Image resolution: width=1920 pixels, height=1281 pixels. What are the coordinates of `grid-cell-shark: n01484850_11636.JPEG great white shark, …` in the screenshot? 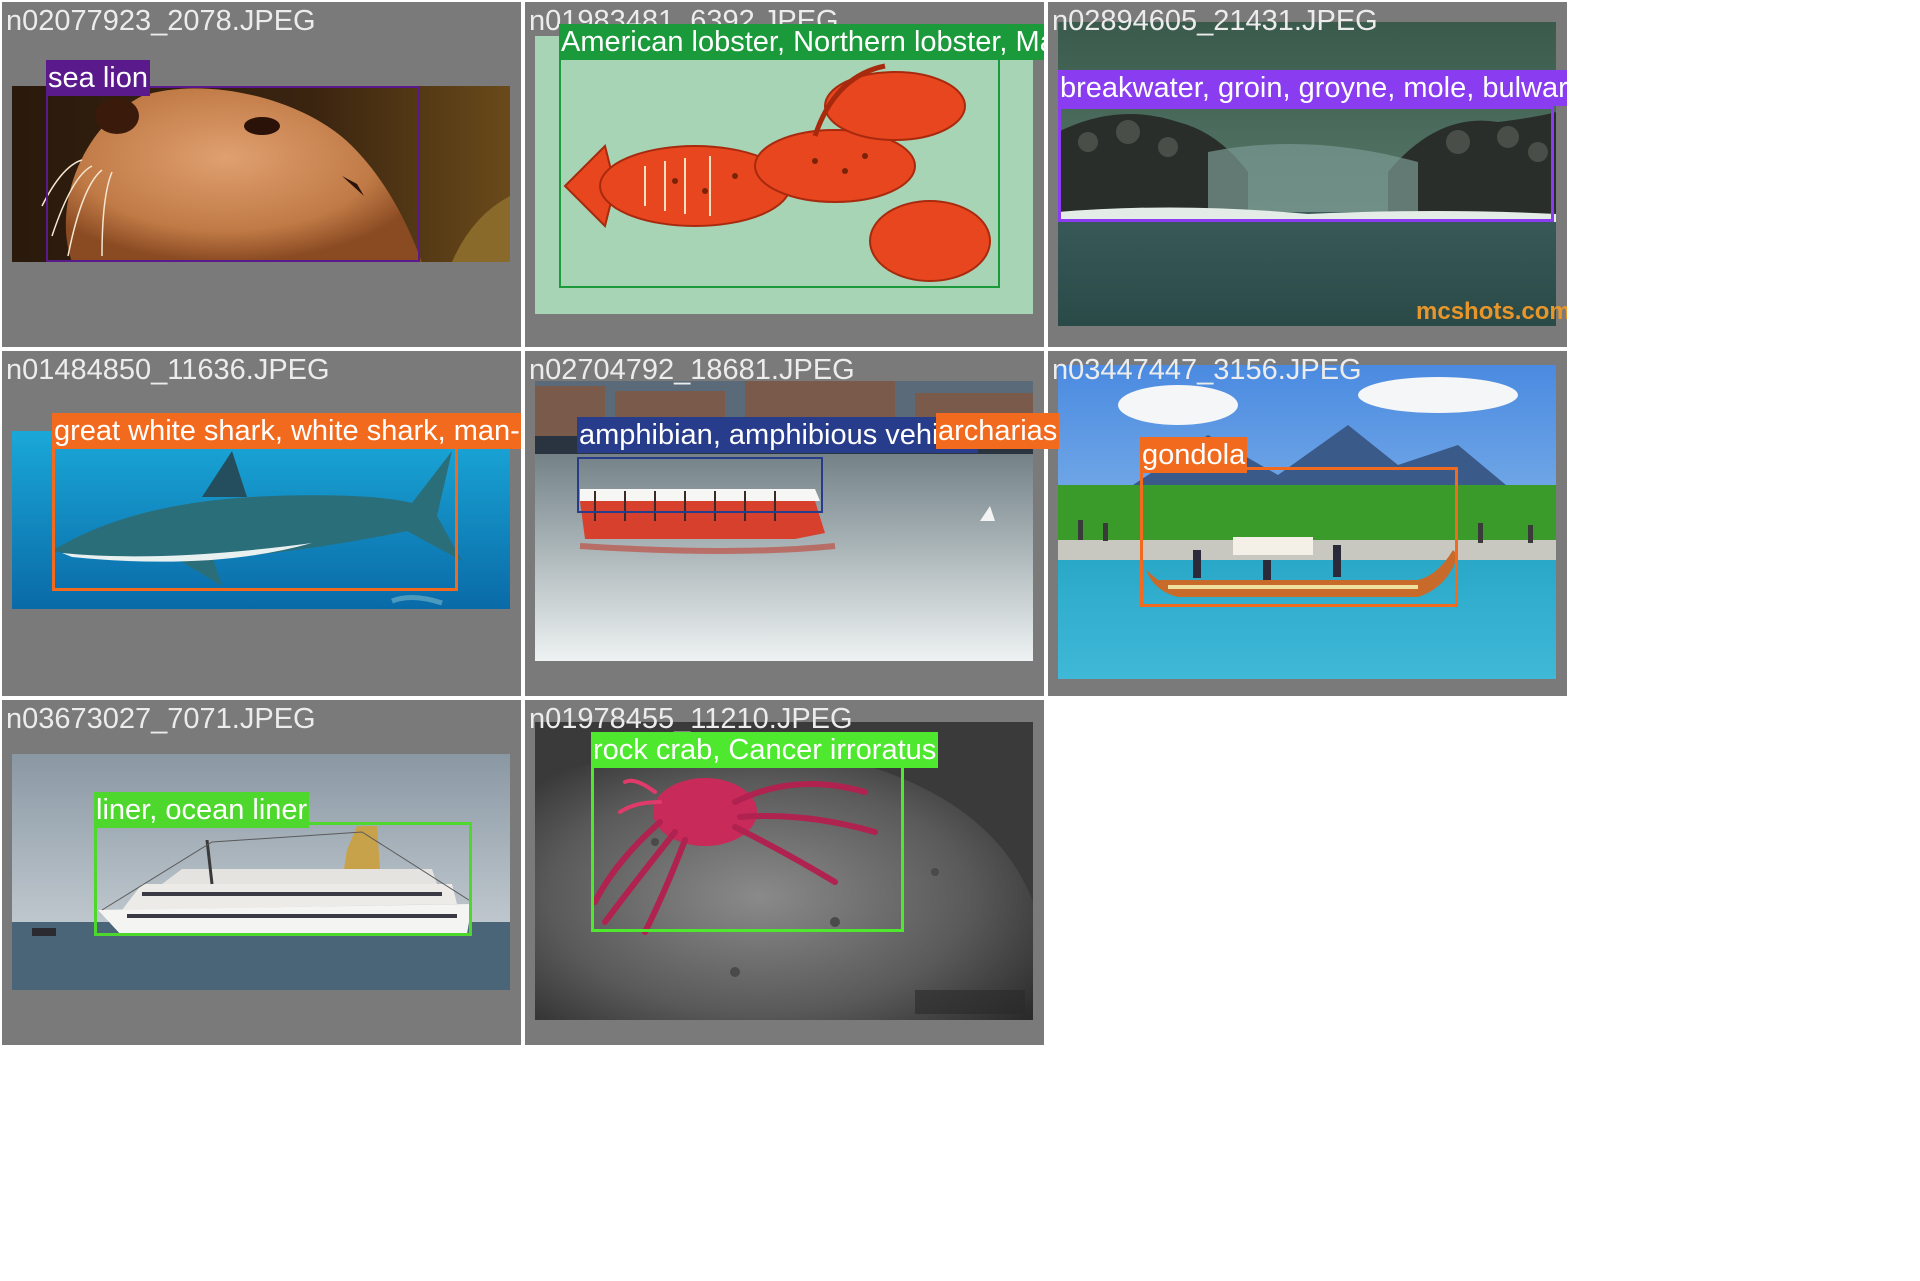 It's located at (261, 523).